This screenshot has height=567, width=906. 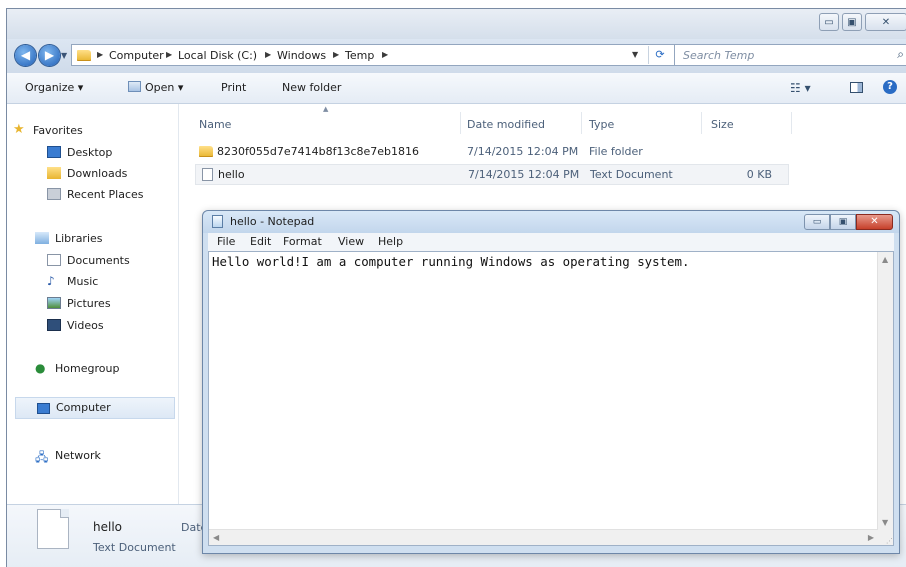 What do you see at coordinates (817, 222) in the screenshot?
I see `notepad-minimize-button: ▭` at bounding box center [817, 222].